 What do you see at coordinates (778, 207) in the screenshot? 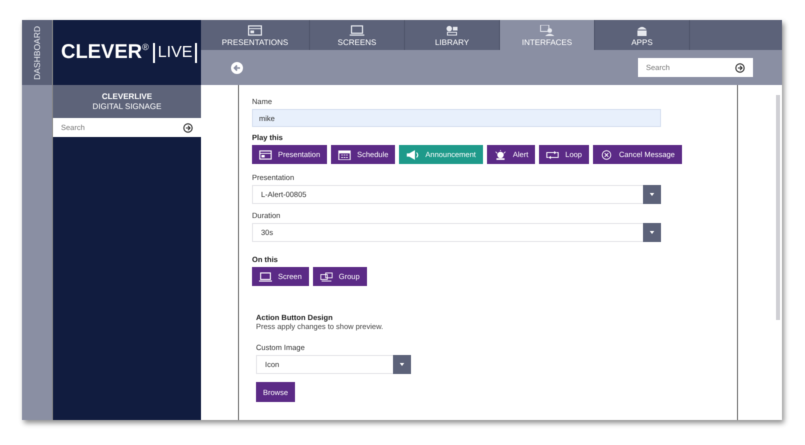
I see `scrollbar-thumb` at bounding box center [778, 207].